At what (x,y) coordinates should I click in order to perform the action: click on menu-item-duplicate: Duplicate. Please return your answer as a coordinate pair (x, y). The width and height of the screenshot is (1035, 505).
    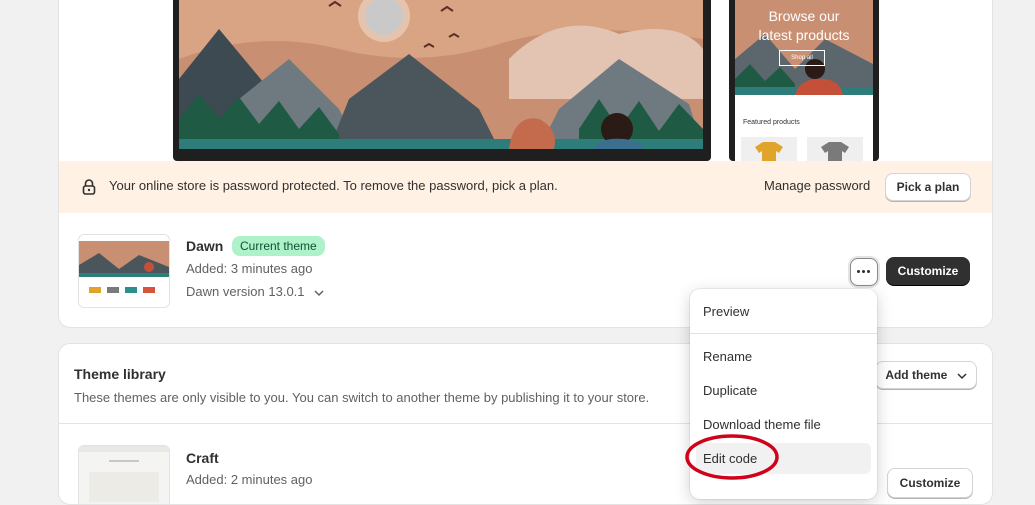
    Looking at the image, I should click on (783, 391).